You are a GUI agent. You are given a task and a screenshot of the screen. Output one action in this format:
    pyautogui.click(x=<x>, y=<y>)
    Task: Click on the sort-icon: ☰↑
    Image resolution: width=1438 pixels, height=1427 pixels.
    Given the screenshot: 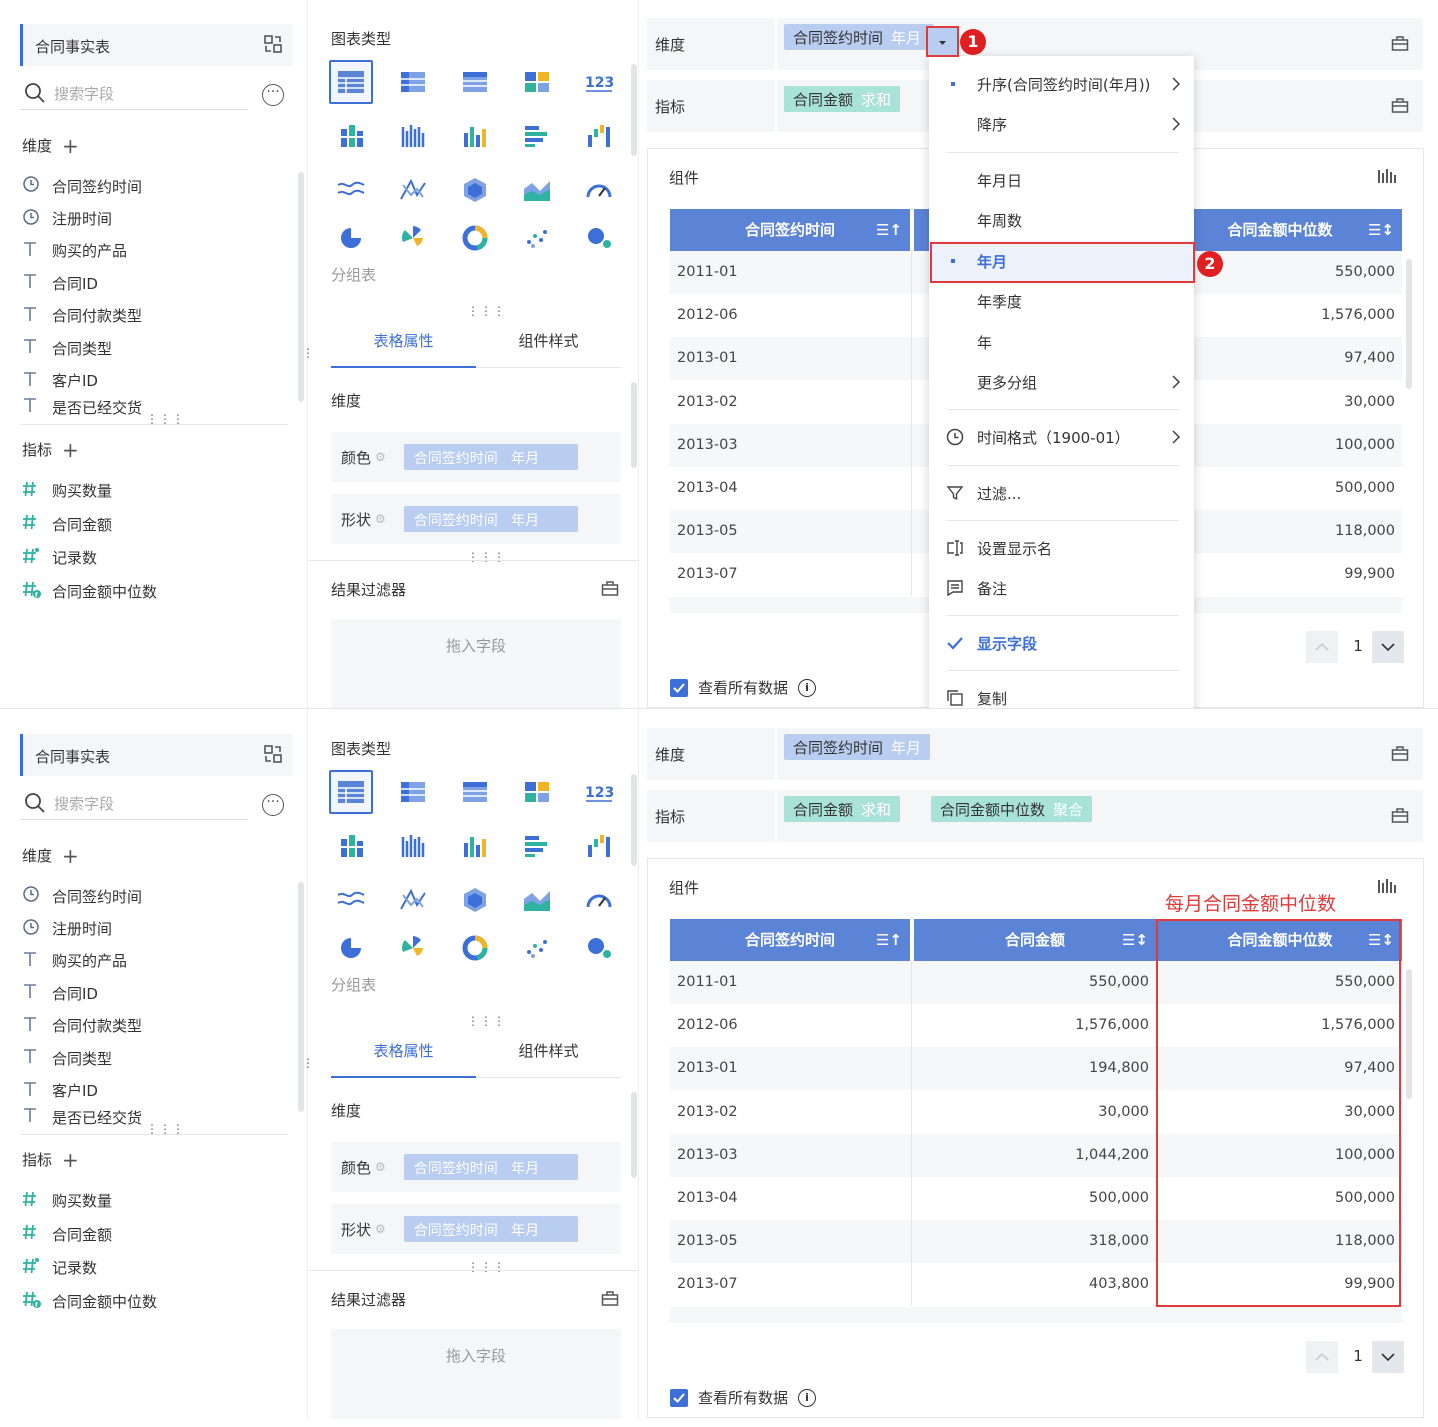 What is the action you would take?
    pyautogui.click(x=889, y=230)
    